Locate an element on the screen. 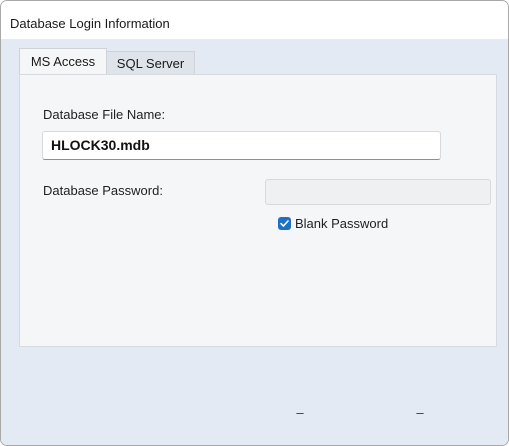 Image resolution: width=509 pixels, height=446 pixels. database-password-input is located at coordinates (378, 192).